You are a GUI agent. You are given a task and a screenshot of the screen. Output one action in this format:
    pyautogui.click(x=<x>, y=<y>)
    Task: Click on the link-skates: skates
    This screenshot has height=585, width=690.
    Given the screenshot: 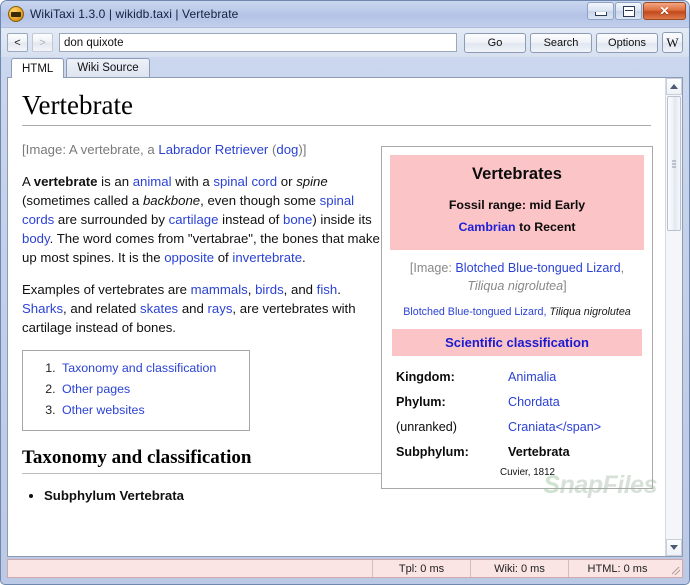 What is the action you would take?
    pyautogui.click(x=159, y=308)
    